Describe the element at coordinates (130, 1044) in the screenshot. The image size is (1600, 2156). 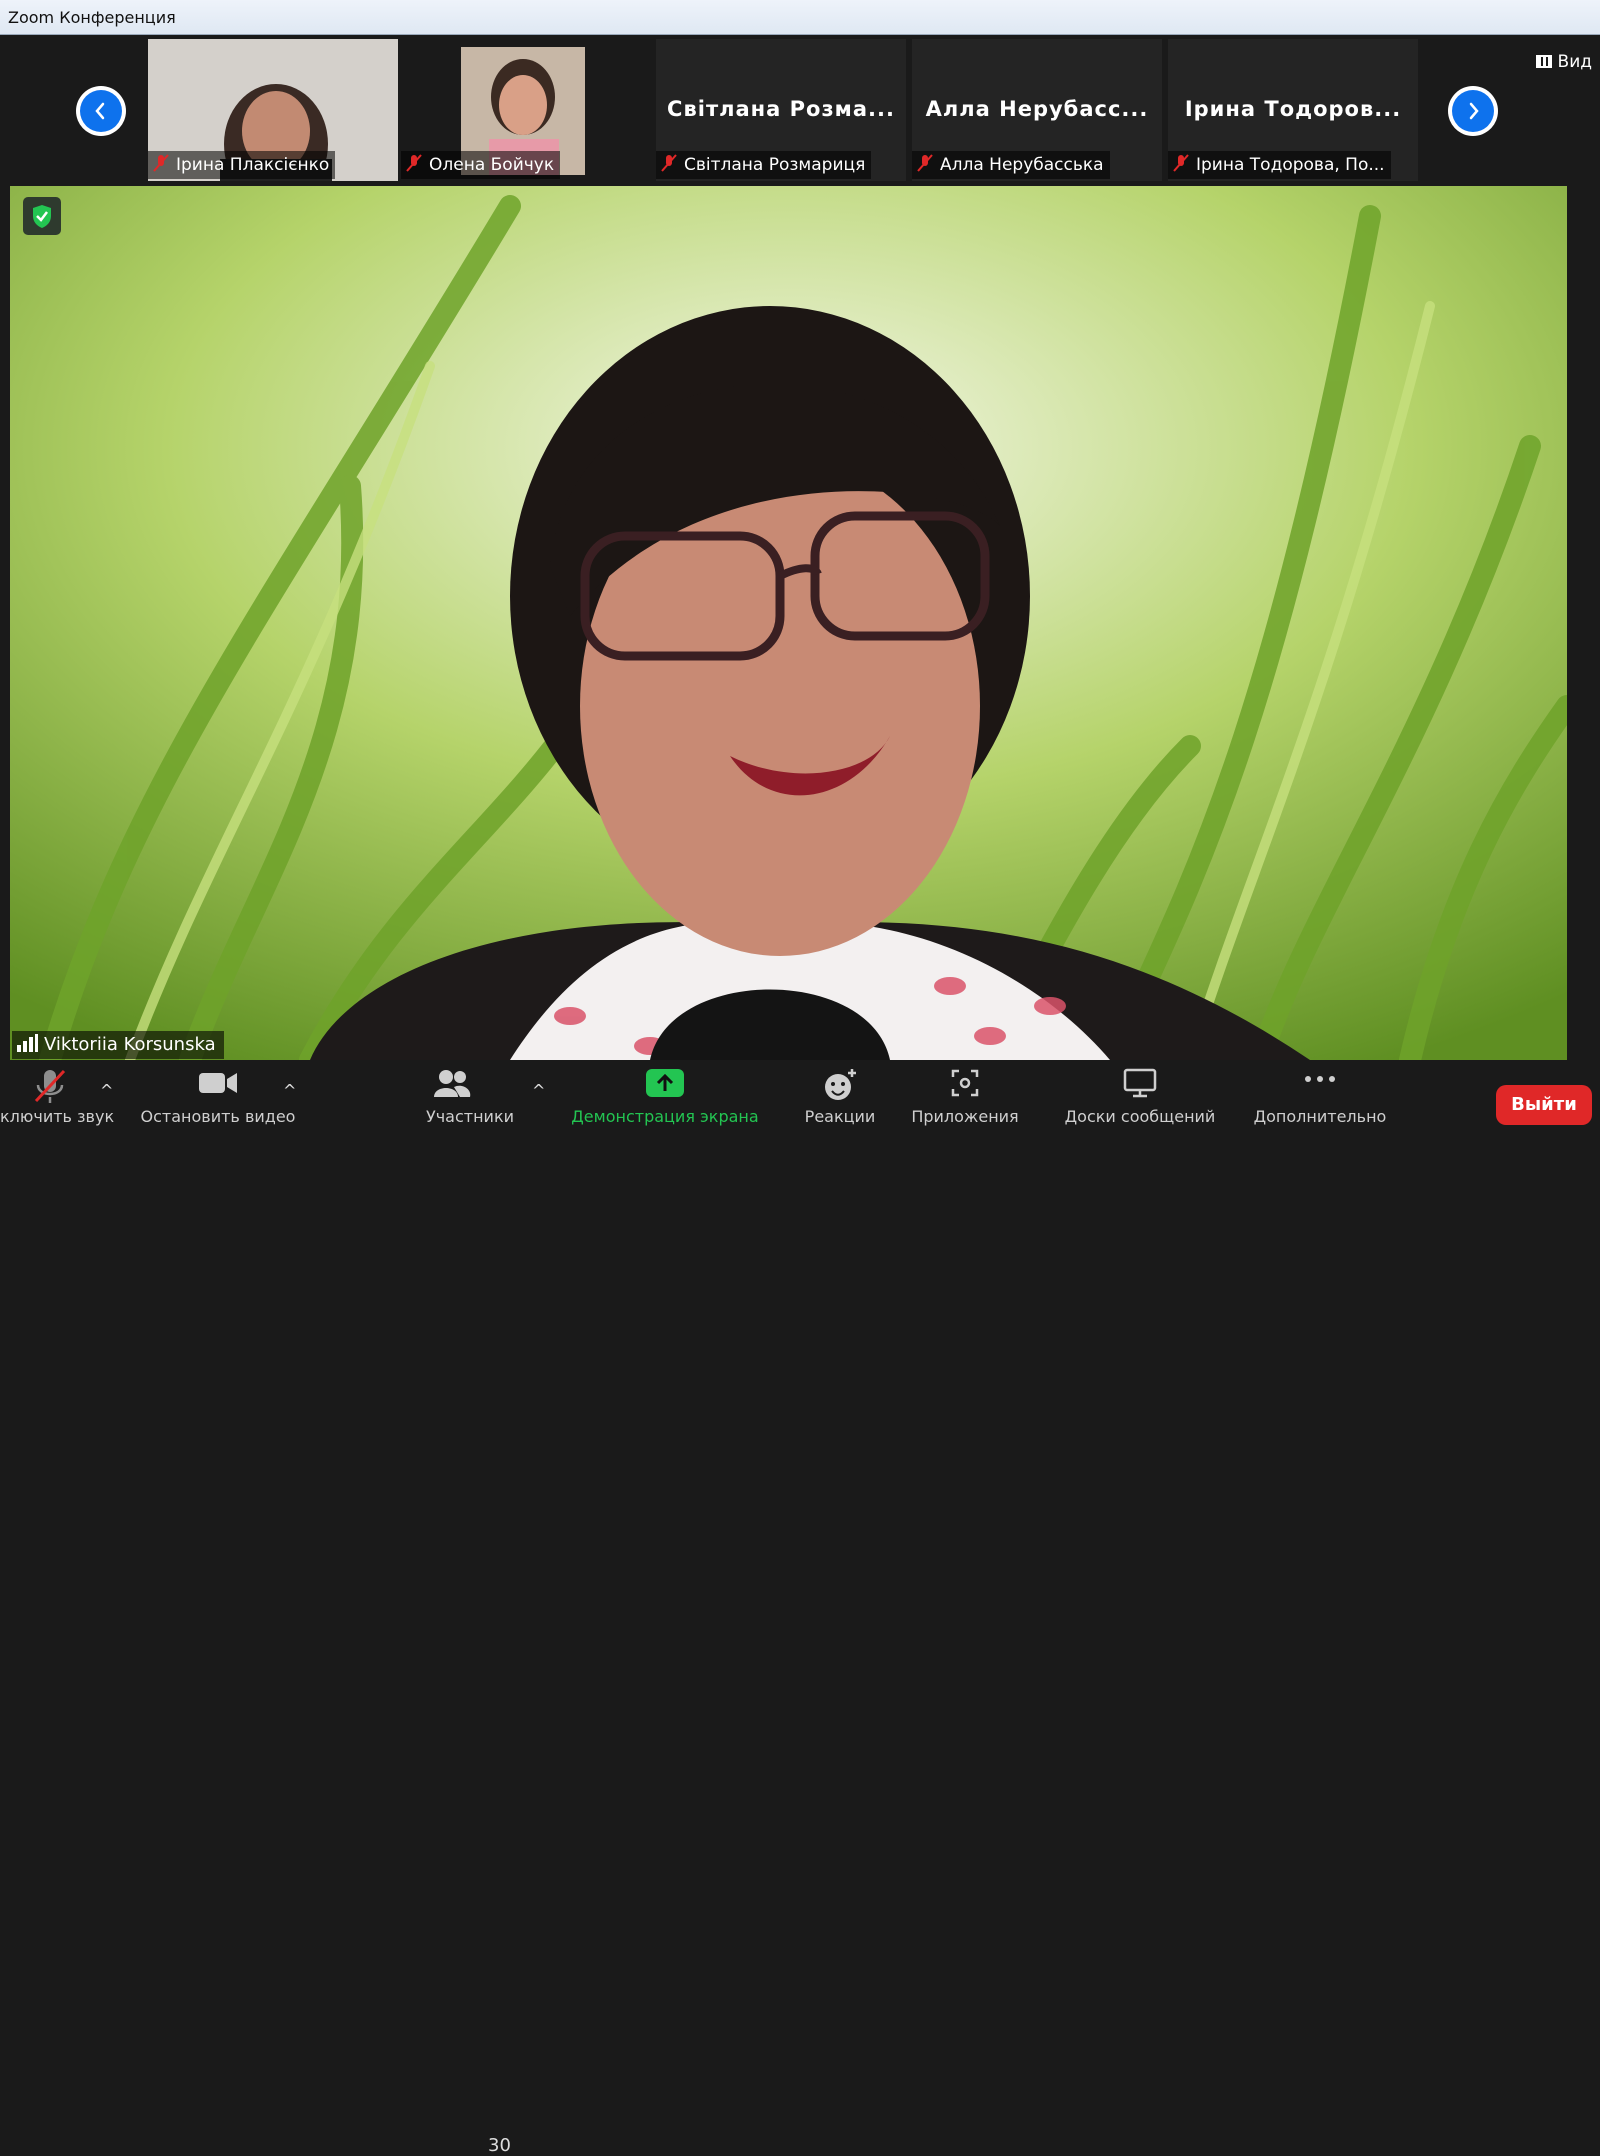
I see `speaker-name: Viktoriia Korsunska` at that location.